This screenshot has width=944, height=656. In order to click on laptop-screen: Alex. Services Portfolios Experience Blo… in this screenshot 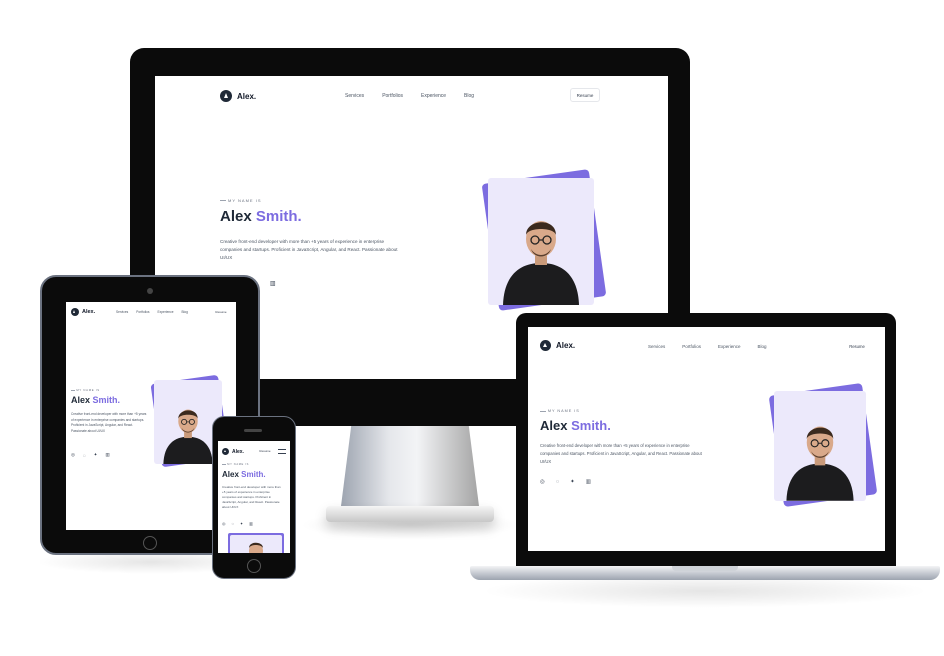, I will do `click(706, 439)`.